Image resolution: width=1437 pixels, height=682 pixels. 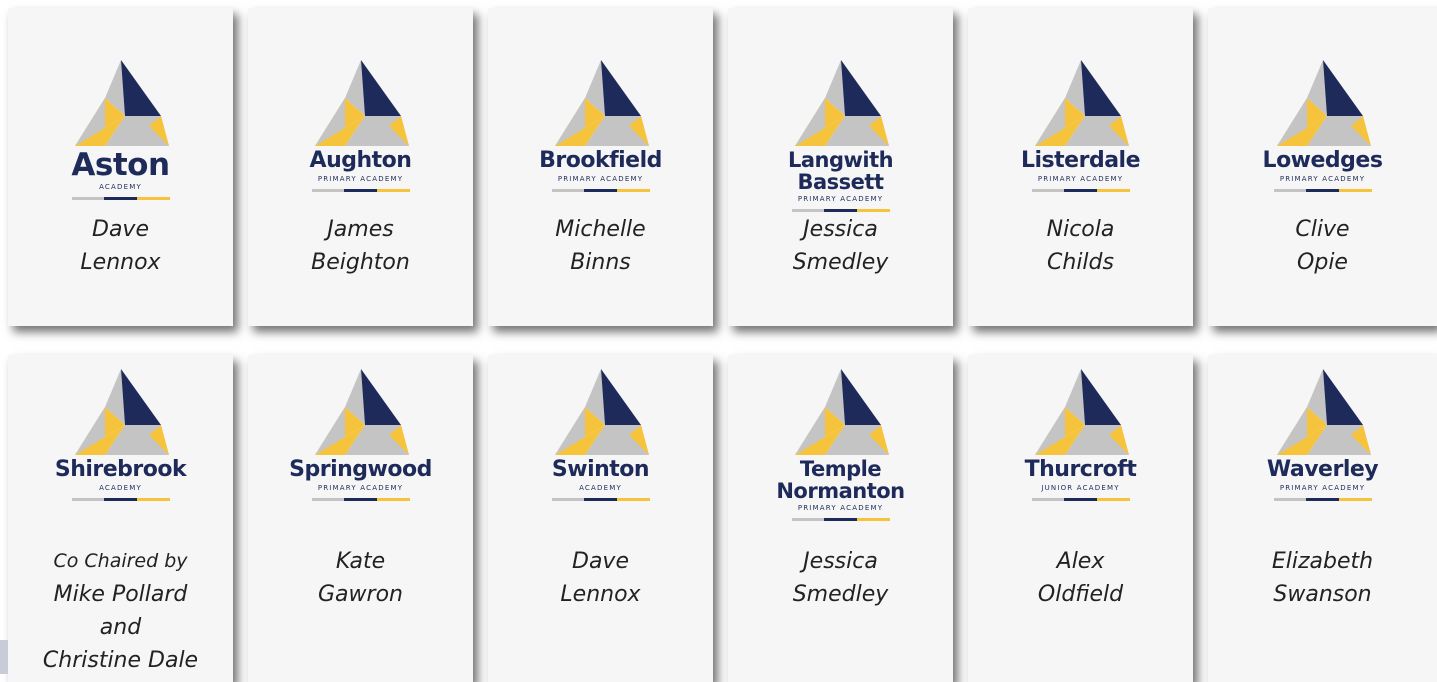 I want to click on chair-name-line: Alex, so click(x=1080, y=561).